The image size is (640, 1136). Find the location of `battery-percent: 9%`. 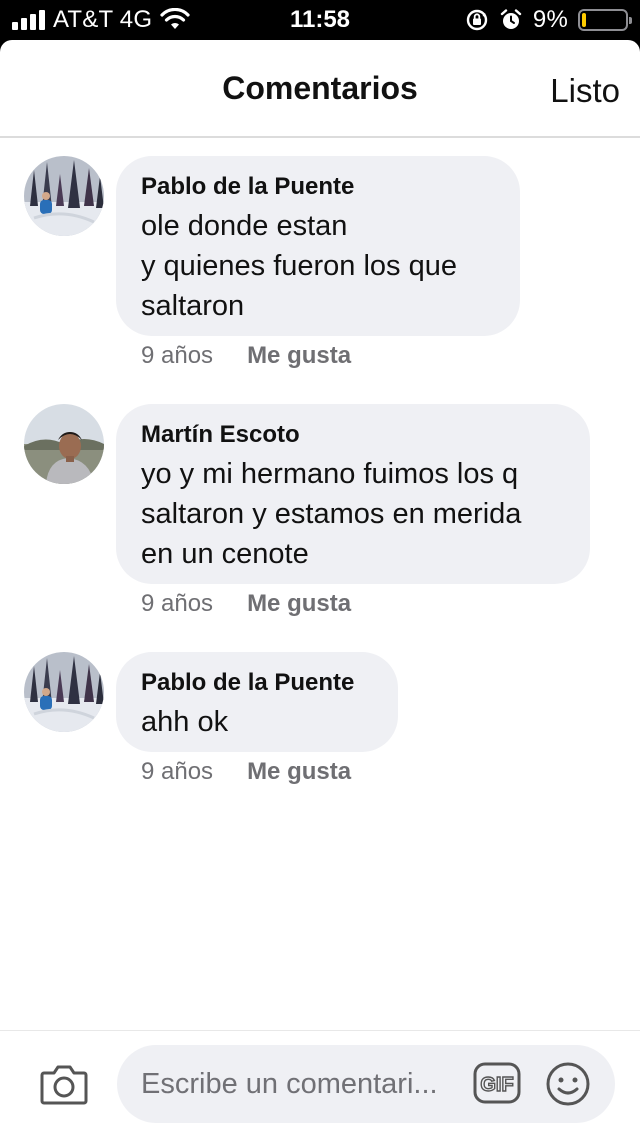

battery-percent: 9% is located at coordinates (550, 19).